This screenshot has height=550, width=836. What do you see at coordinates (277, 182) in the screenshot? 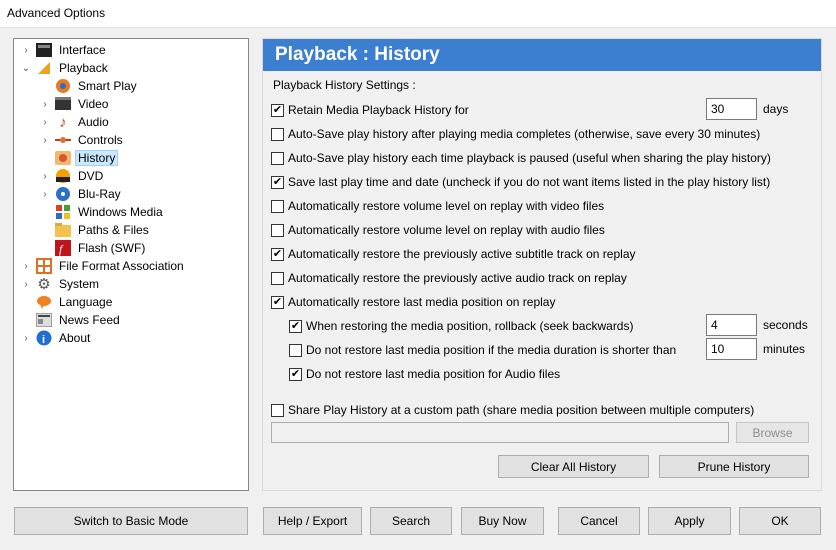
I see `save-last-time-checkbox: ✔` at bounding box center [277, 182].